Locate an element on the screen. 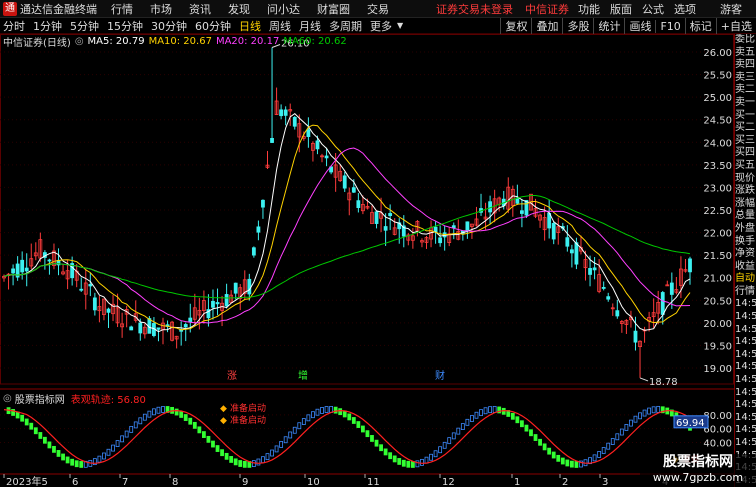  tool-add-watchlist: +自选 is located at coordinates (735, 26).